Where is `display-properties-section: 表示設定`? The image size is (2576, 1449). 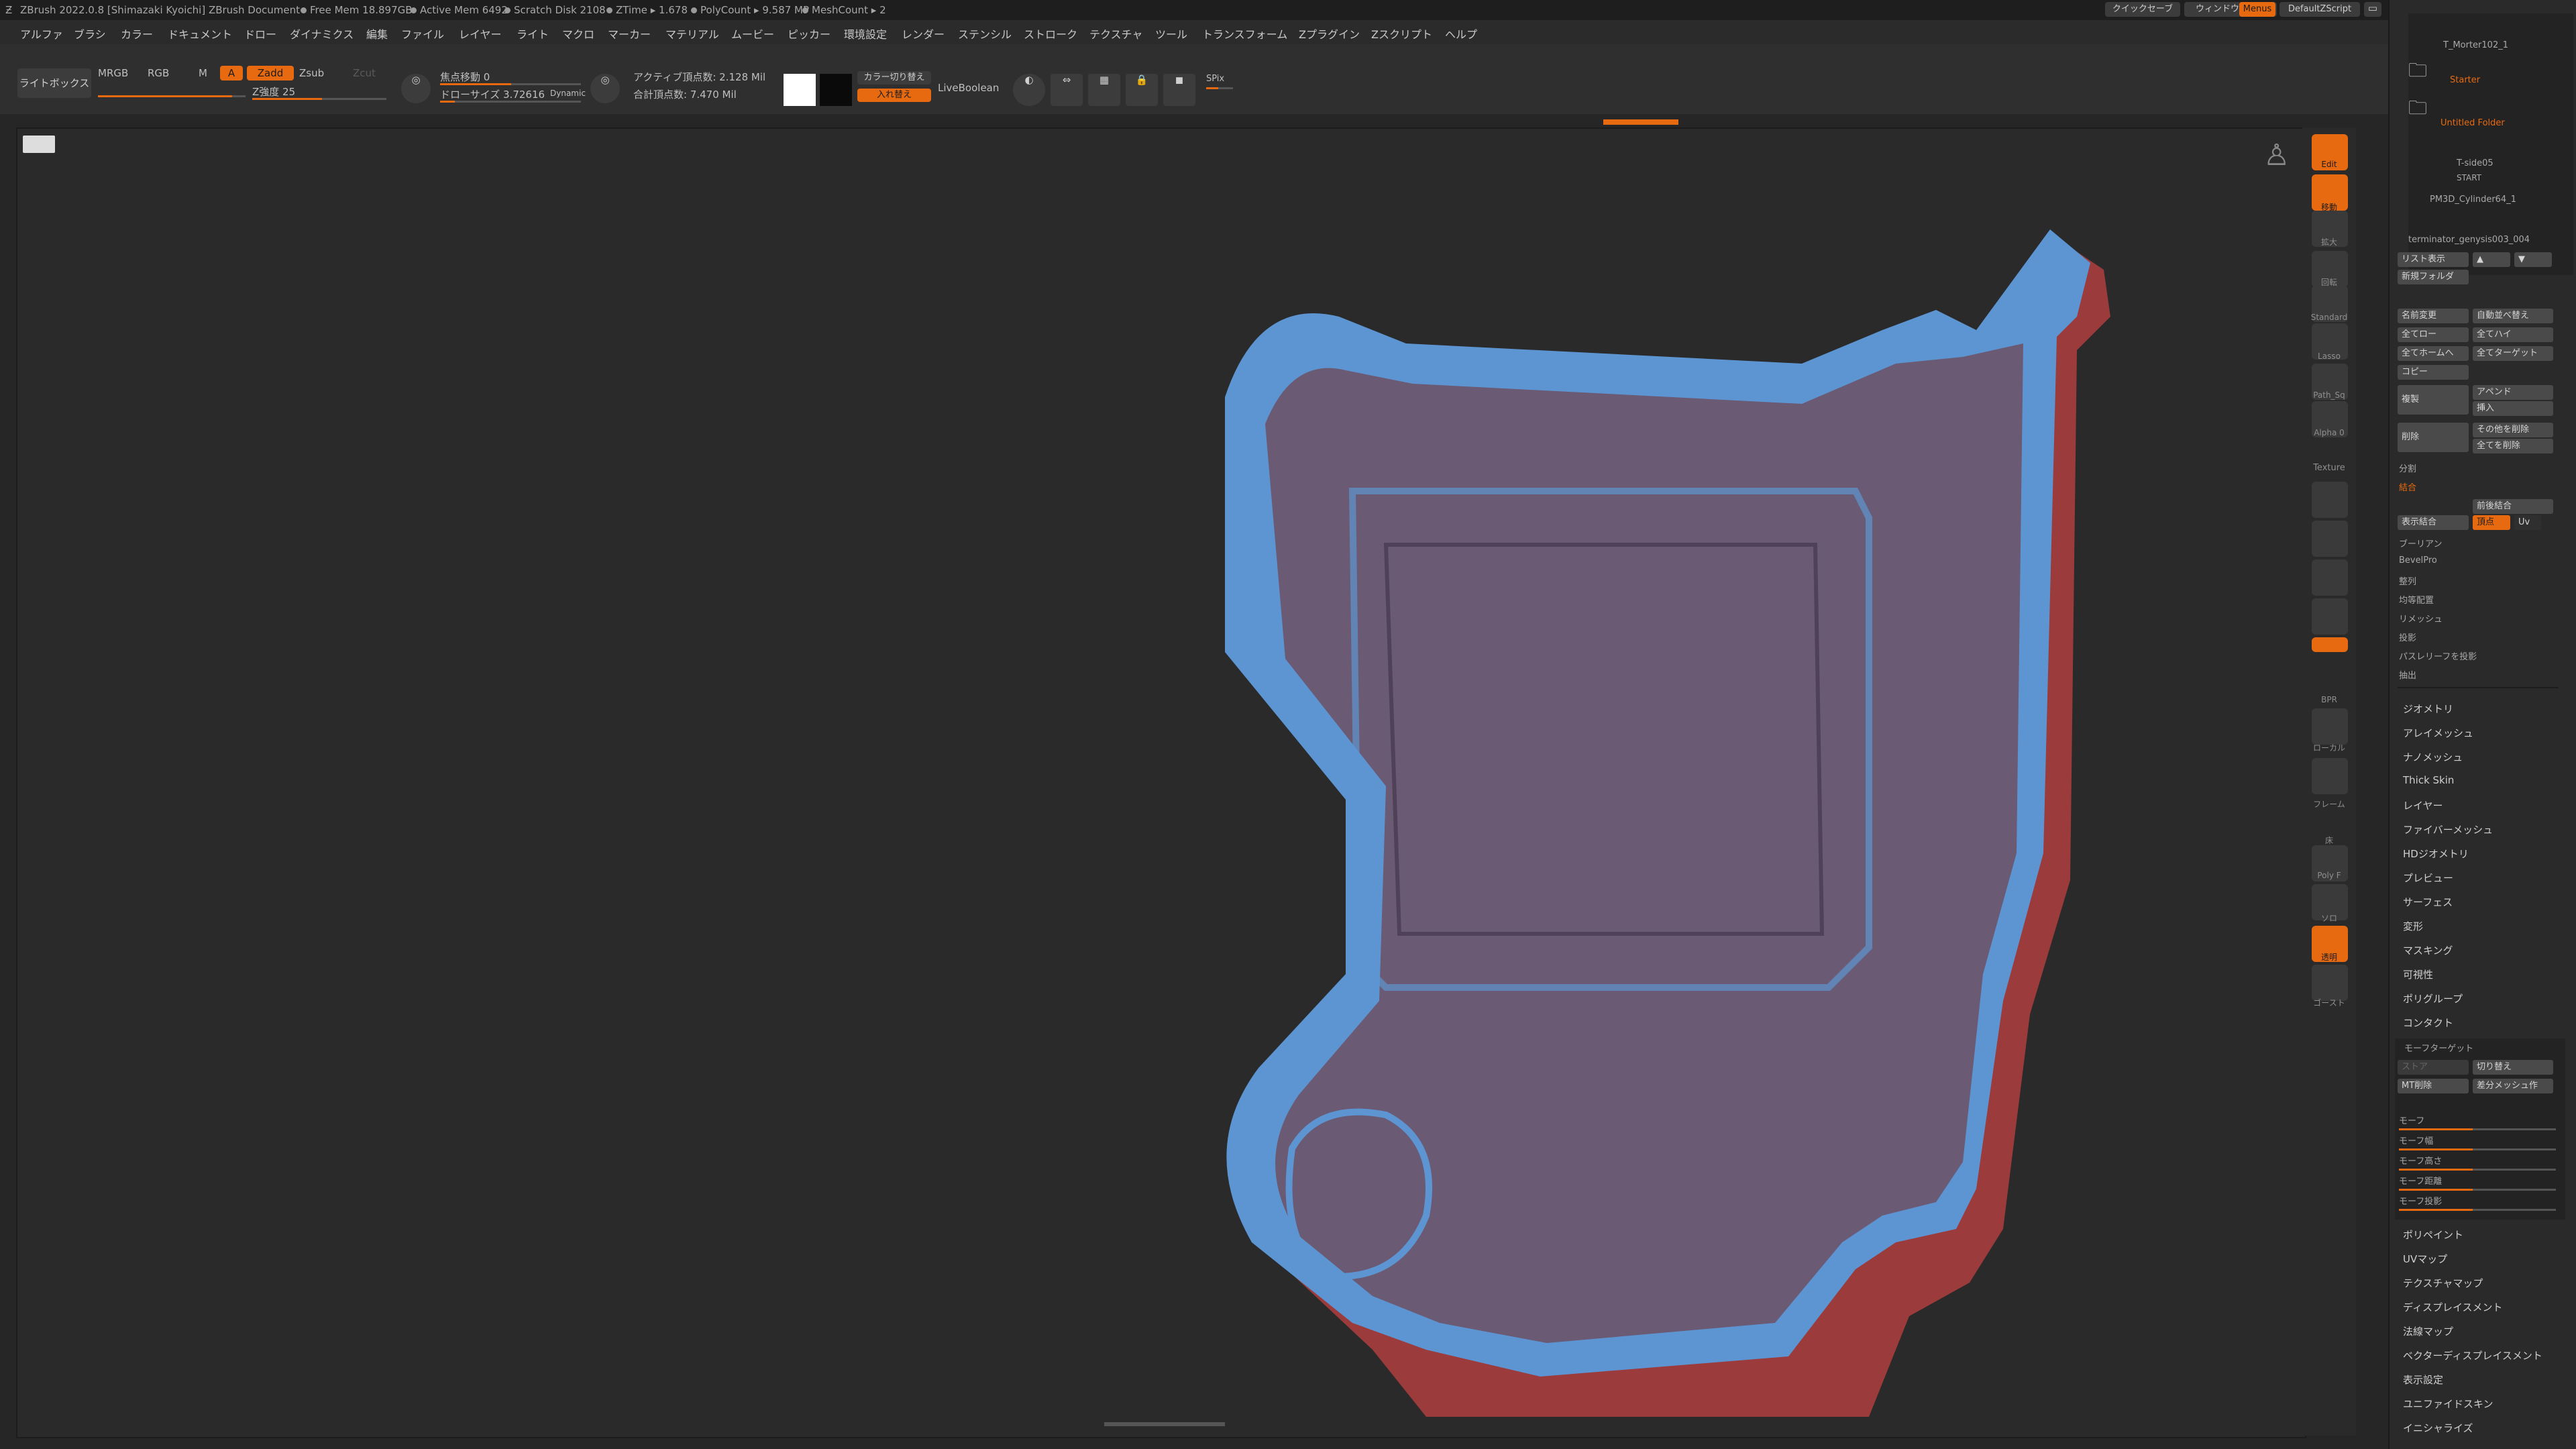
display-properties-section: 表示設定 is located at coordinates (2423, 1380).